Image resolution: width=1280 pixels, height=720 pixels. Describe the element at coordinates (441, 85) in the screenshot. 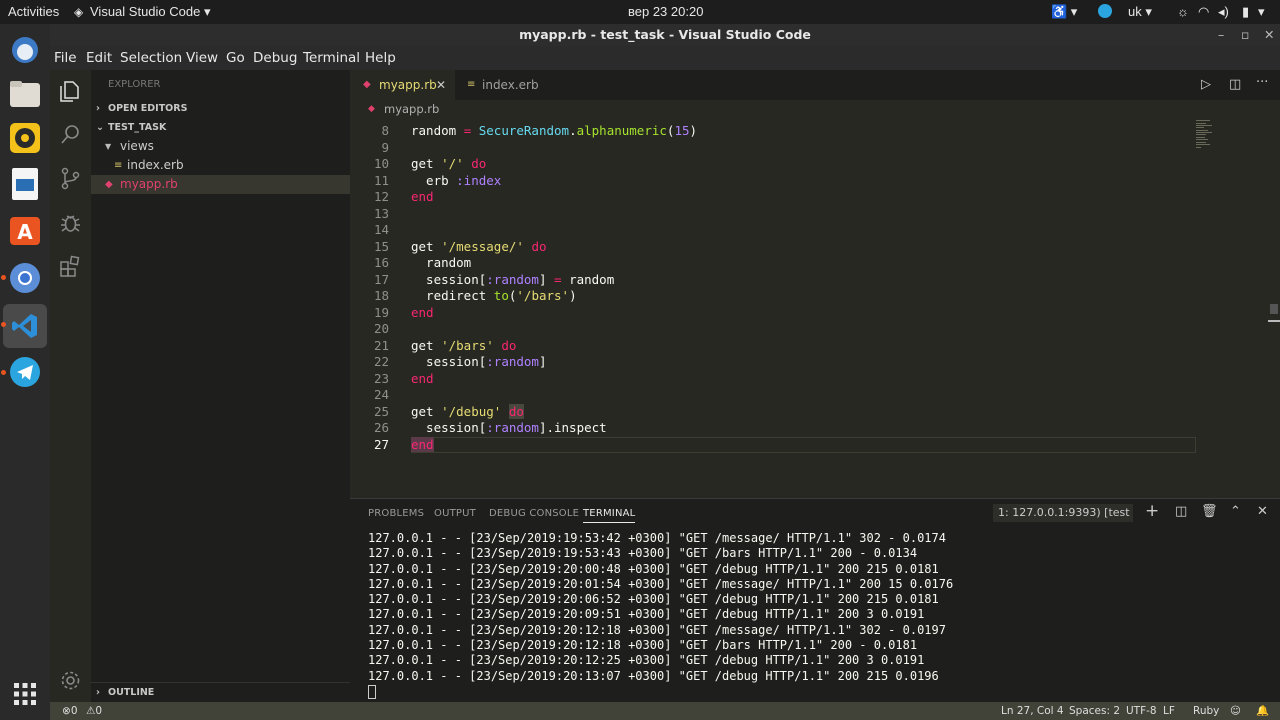

I see `close-tab-icon: ✕` at that location.